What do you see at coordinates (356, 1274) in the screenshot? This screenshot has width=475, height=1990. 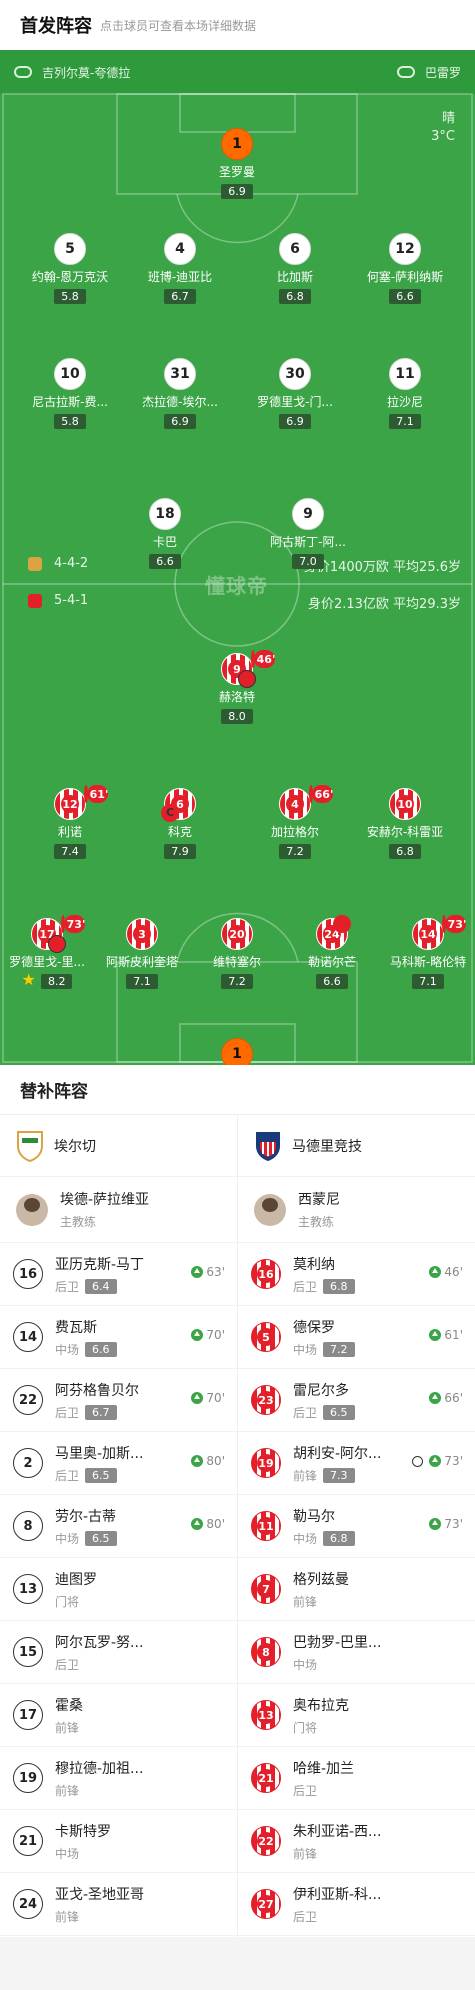 I see `sub-row: 16 莫利纳 后卫 6.8 46'` at bounding box center [356, 1274].